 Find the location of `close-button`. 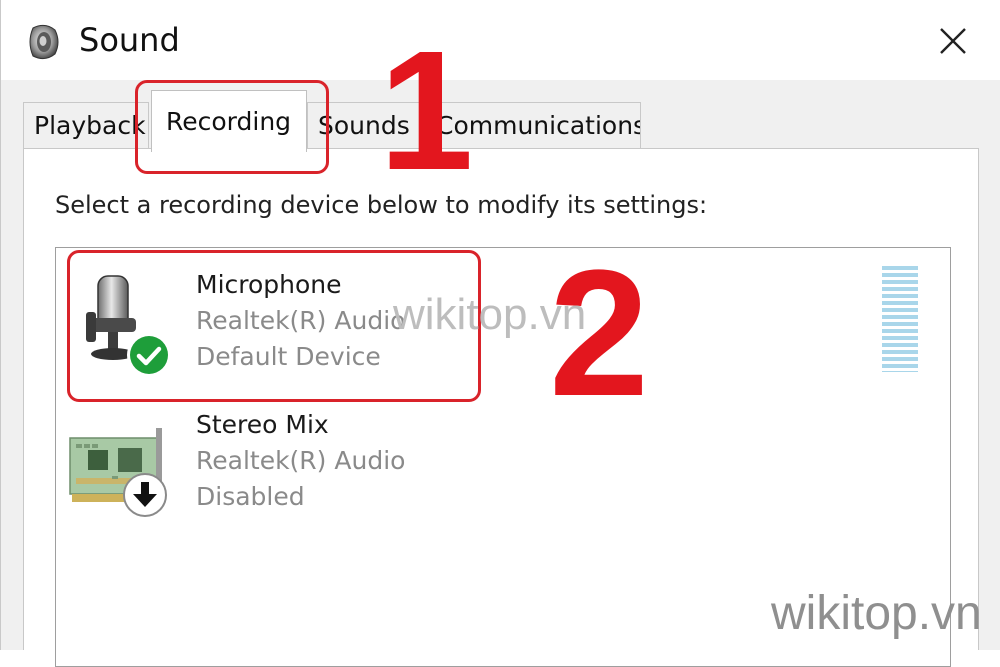

close-button is located at coordinates (953, 41).